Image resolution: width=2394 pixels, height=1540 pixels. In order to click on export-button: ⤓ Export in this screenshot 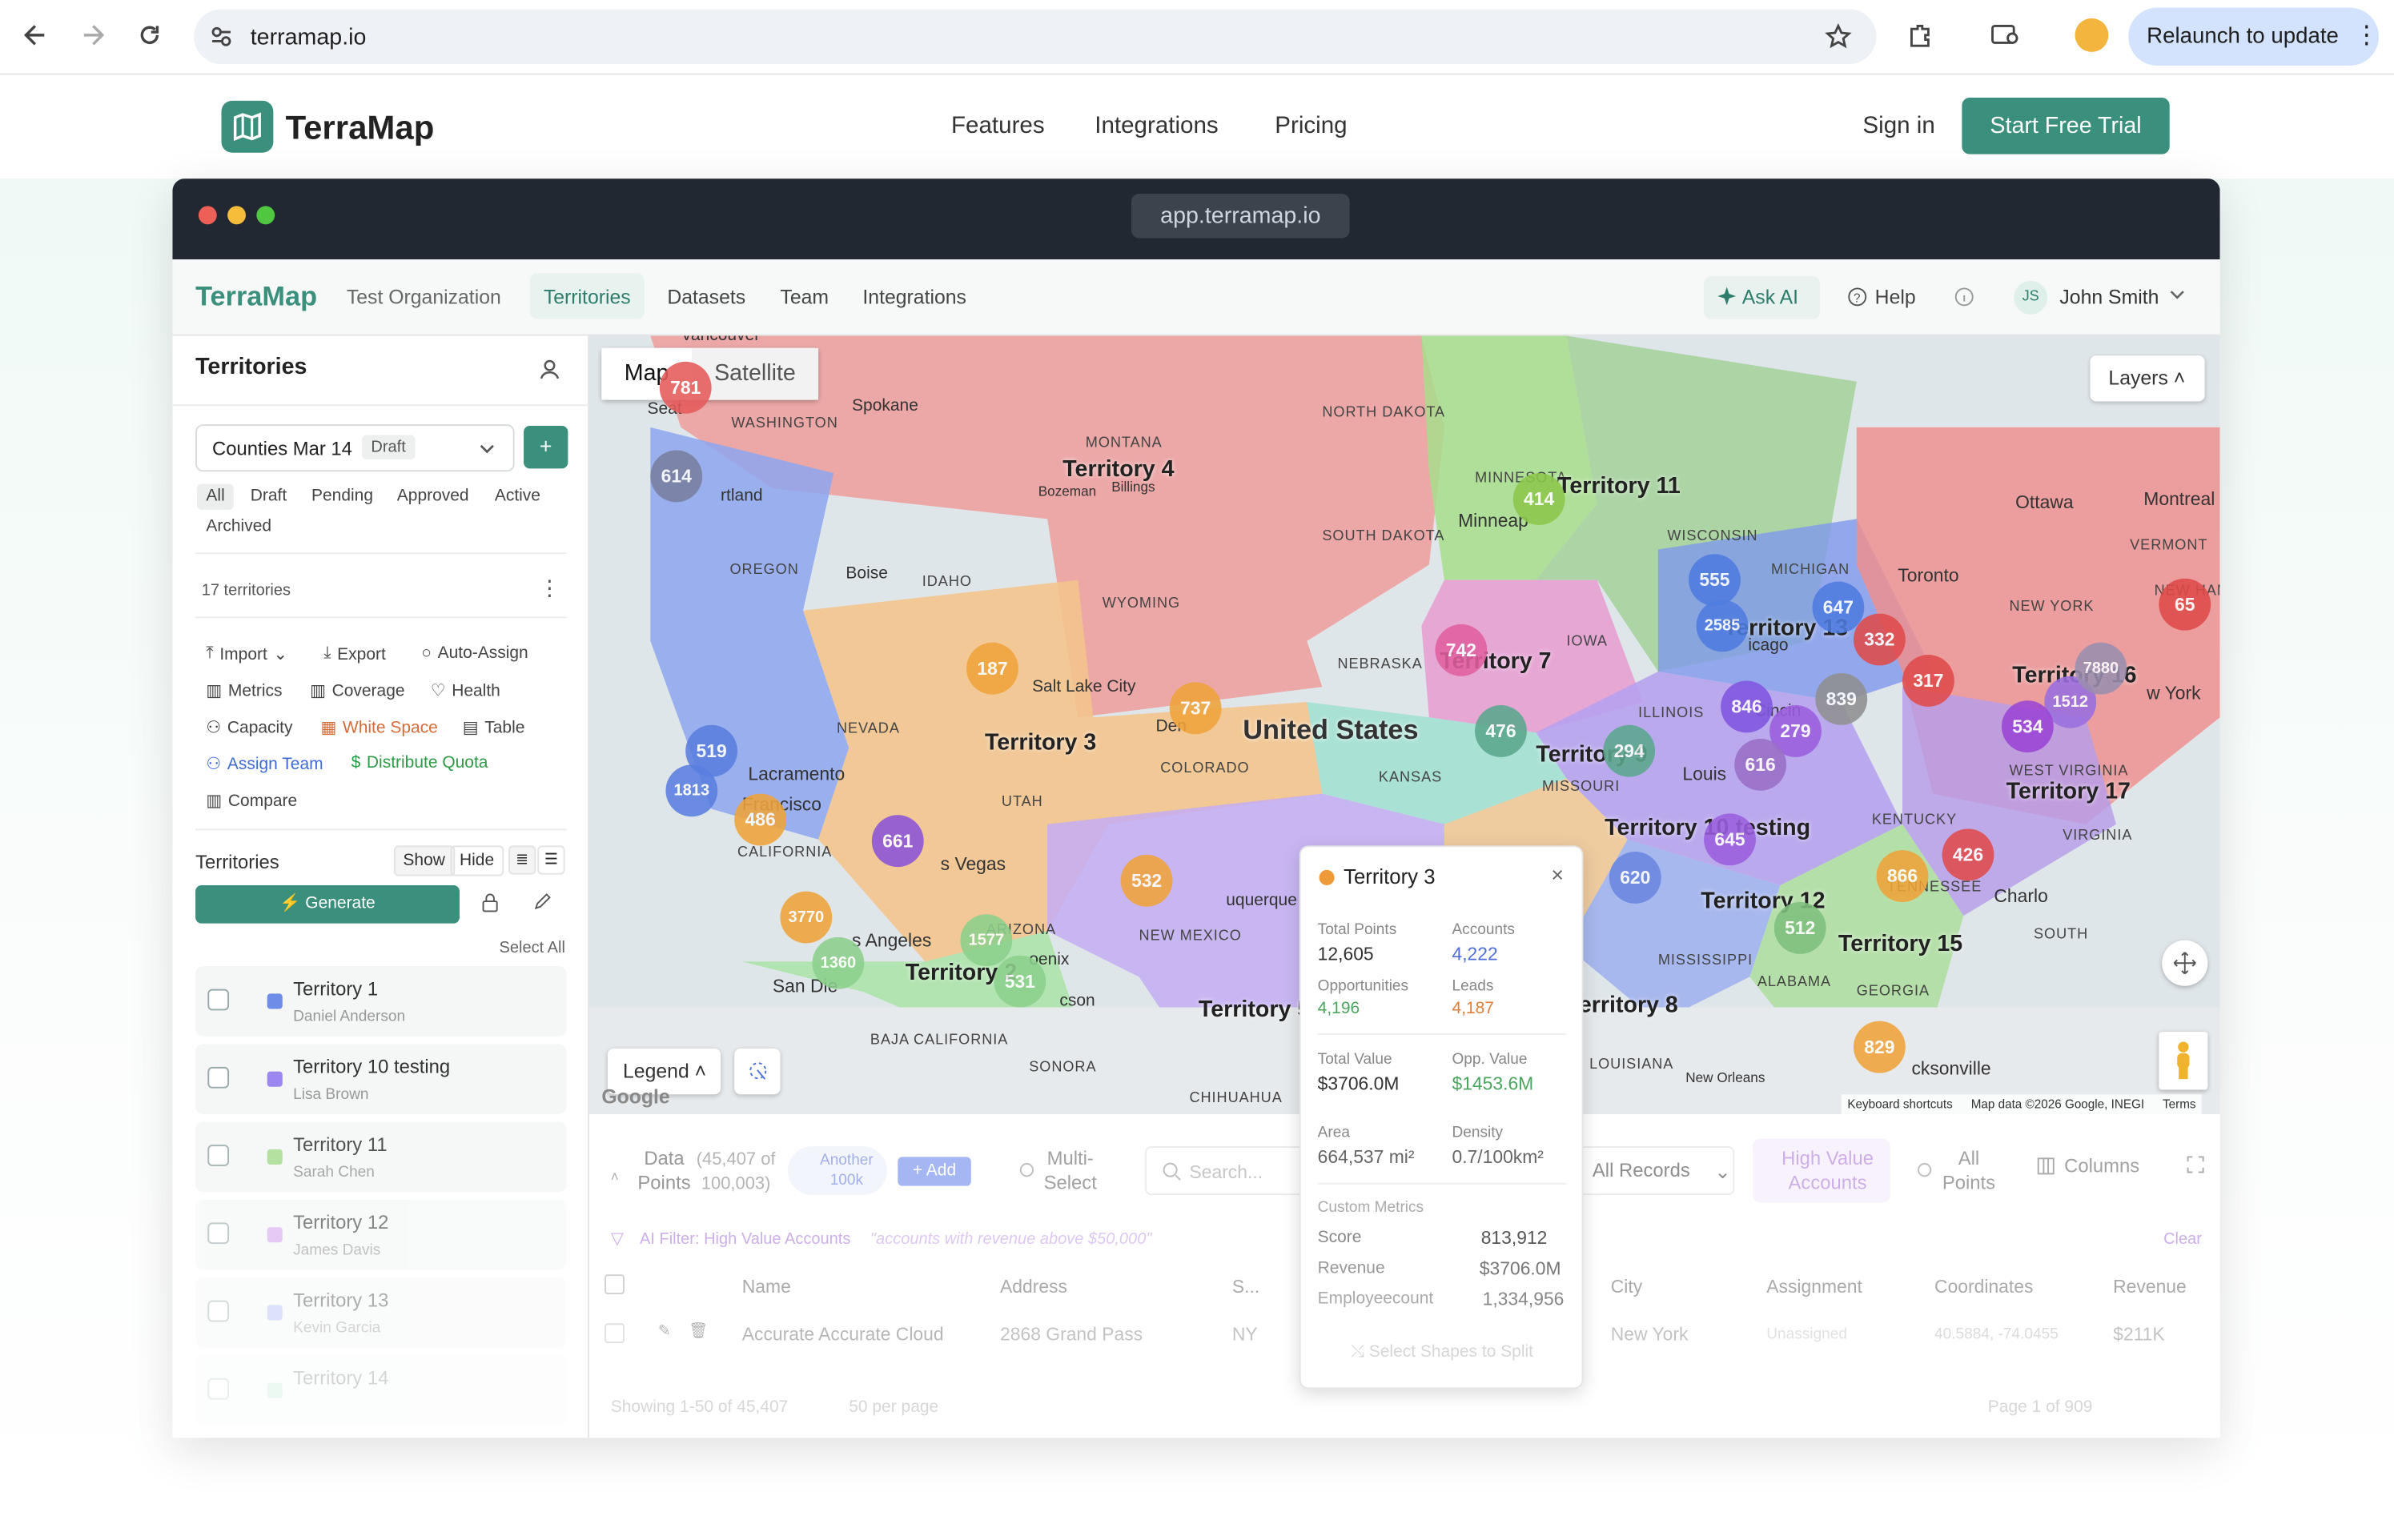, I will do `click(354, 654)`.